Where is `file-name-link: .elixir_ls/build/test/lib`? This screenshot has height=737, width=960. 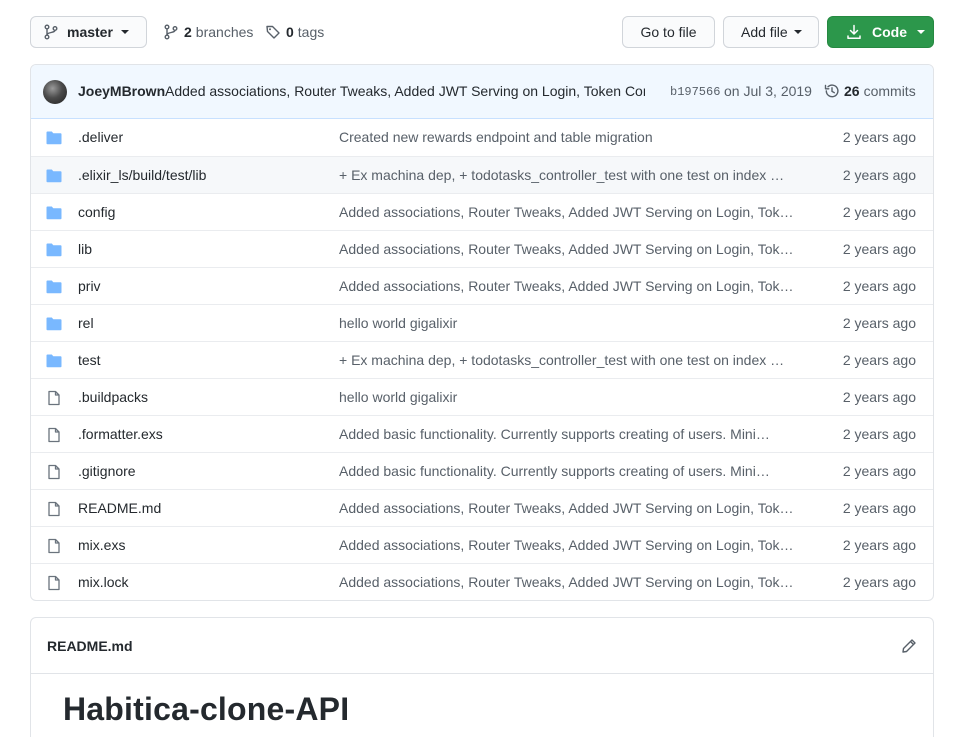 file-name-link: .elixir_ls/build/test/lib is located at coordinates (142, 175).